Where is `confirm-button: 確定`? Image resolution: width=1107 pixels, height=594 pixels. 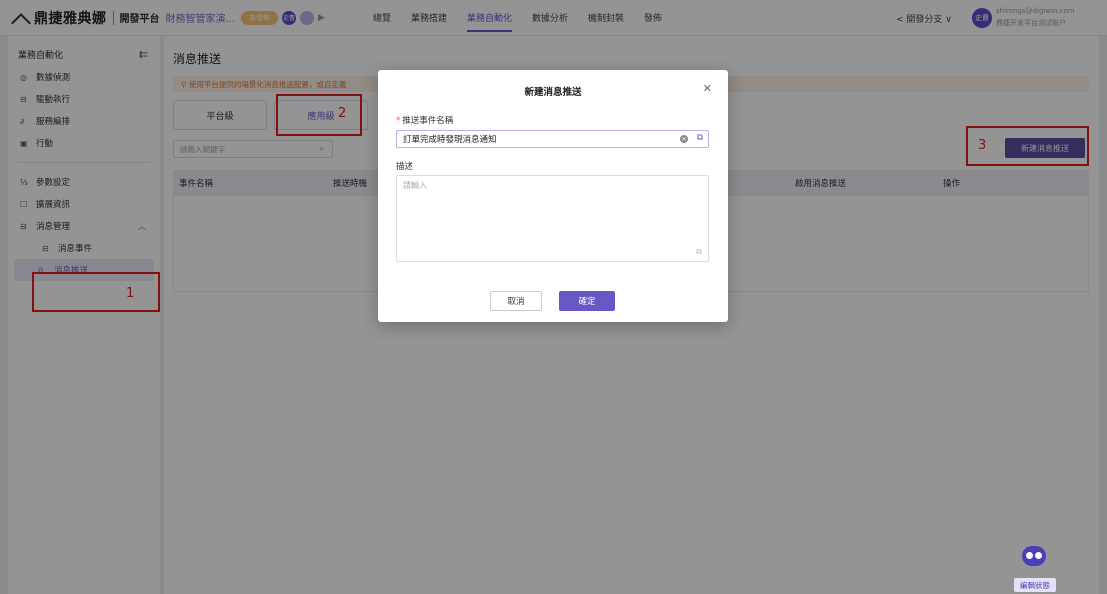 confirm-button: 確定 is located at coordinates (587, 301).